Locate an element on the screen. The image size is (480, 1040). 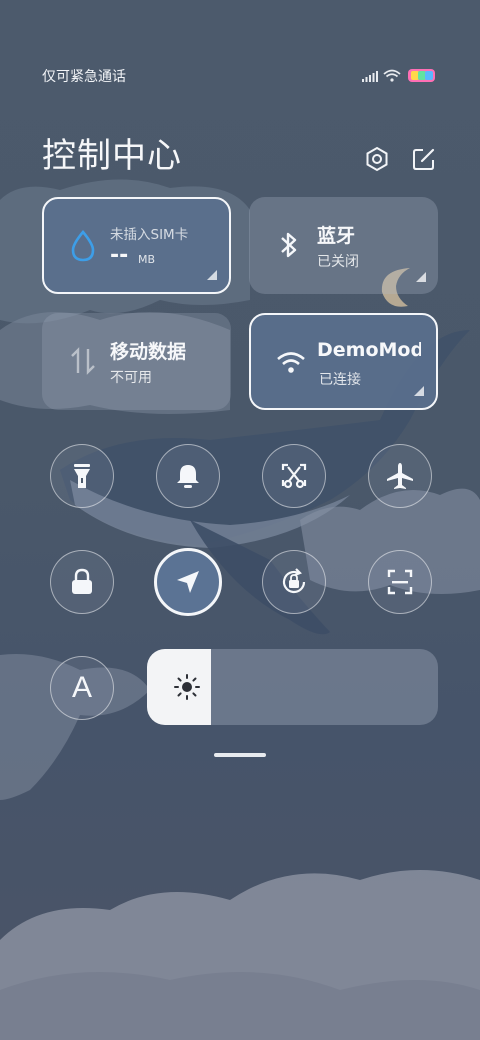
rotation-lock-toggle is located at coordinates (294, 582).